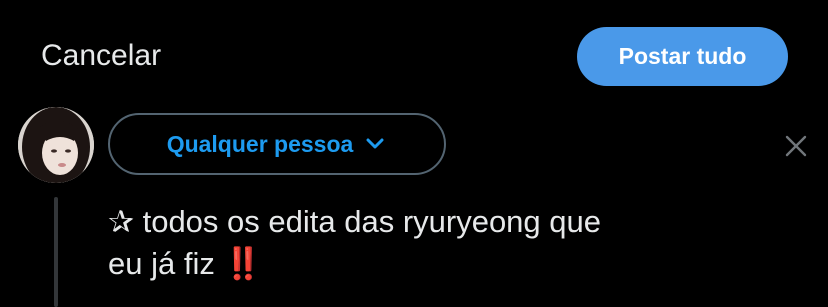 This screenshot has width=828, height=307. What do you see at coordinates (101, 56) in the screenshot?
I see `cancel-button: Cancelar` at bounding box center [101, 56].